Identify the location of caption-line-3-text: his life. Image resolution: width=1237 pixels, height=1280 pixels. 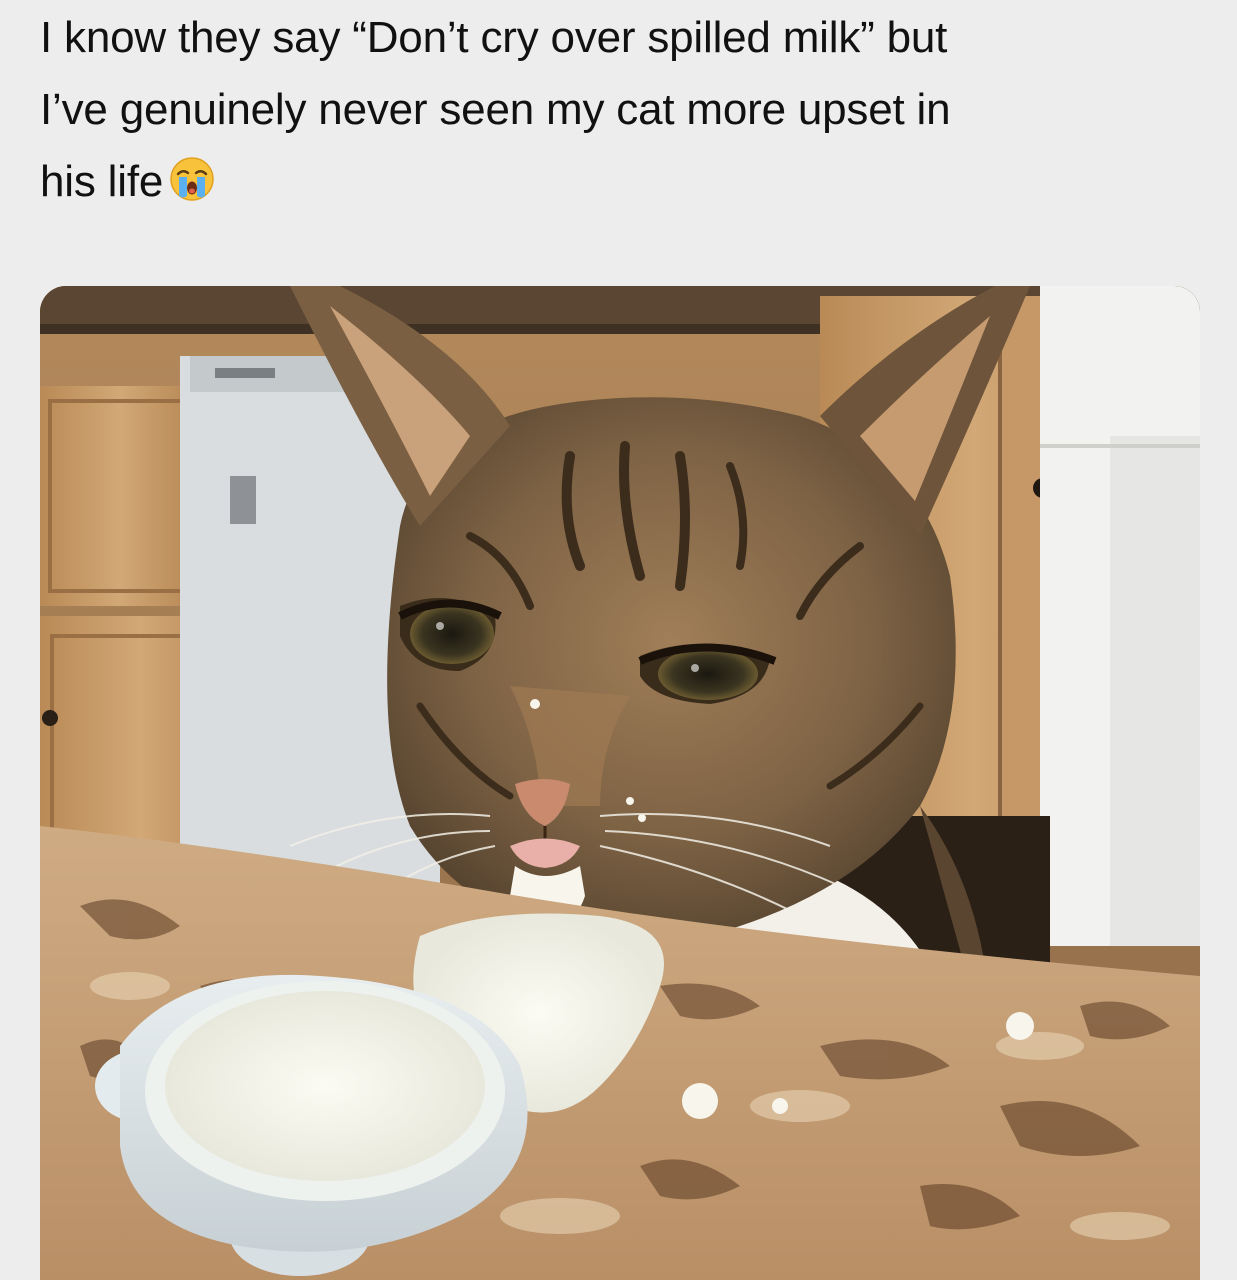
(102, 181).